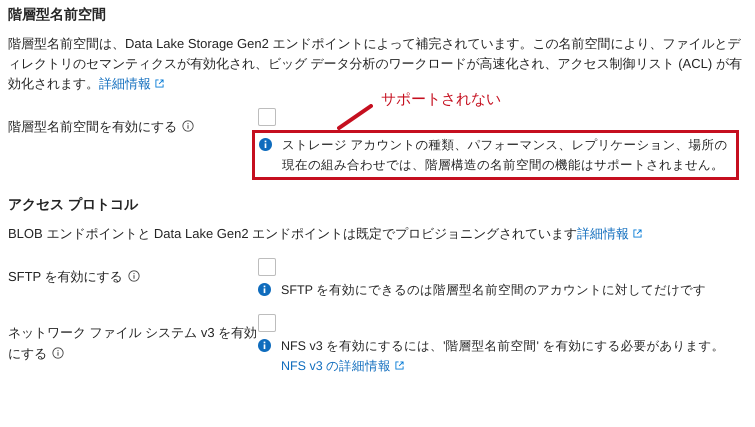 This screenshot has height=427, width=755. What do you see at coordinates (57, 14) in the screenshot?
I see `section-heading: 階層型名前空間` at bounding box center [57, 14].